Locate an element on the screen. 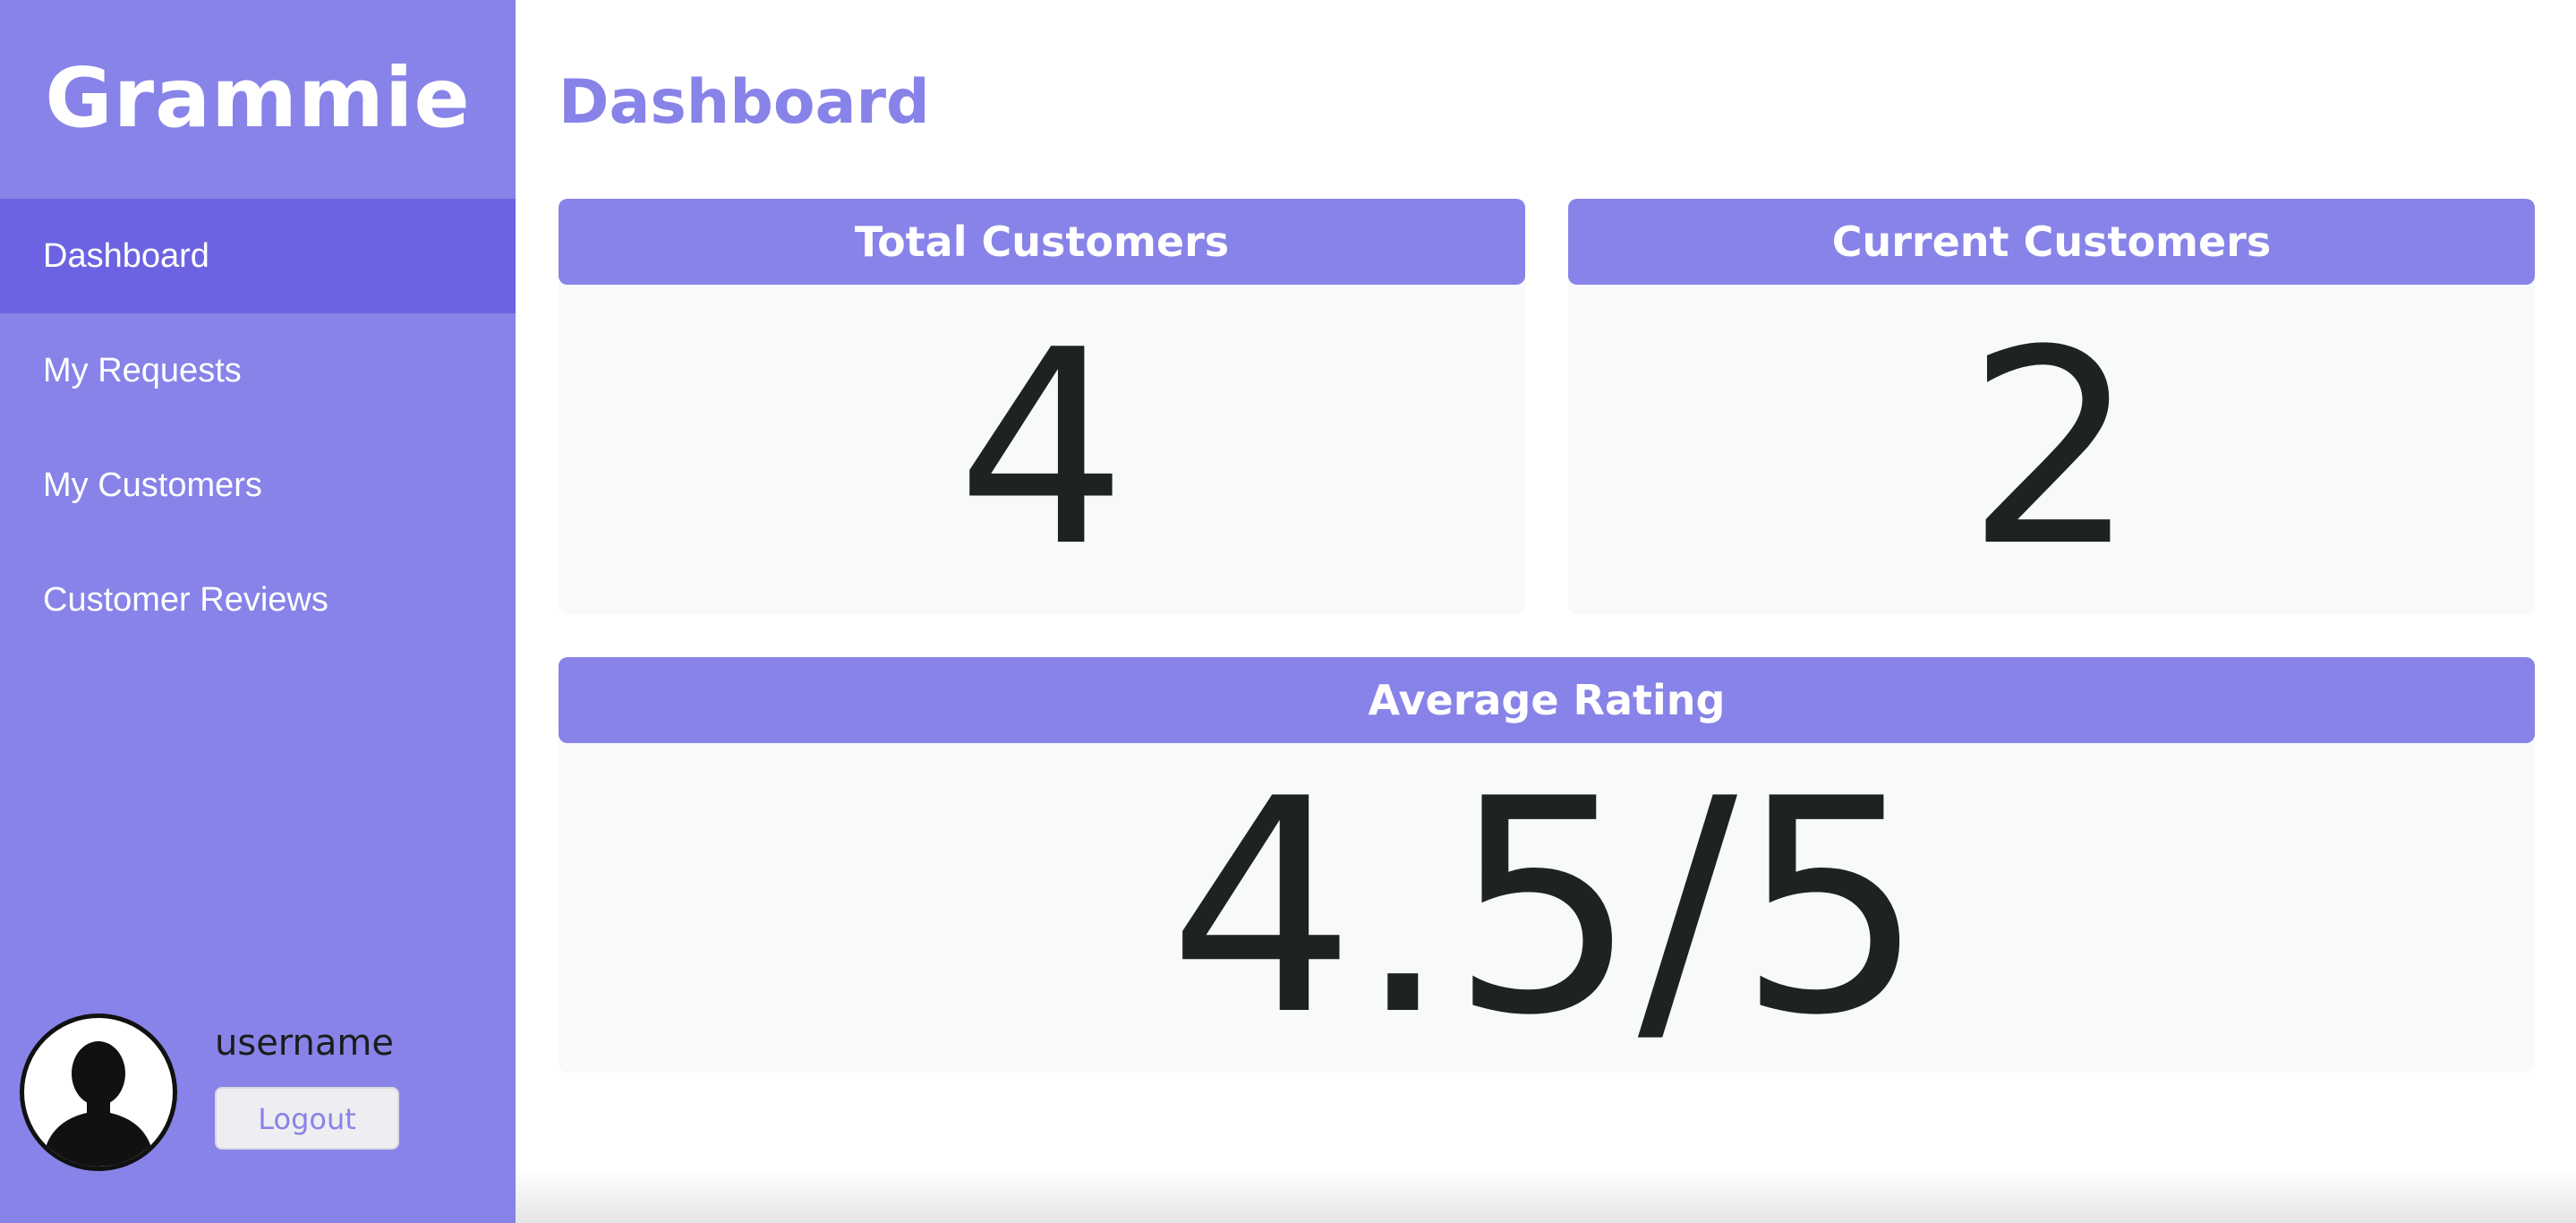  logout-button: Logout is located at coordinates (307, 1118).